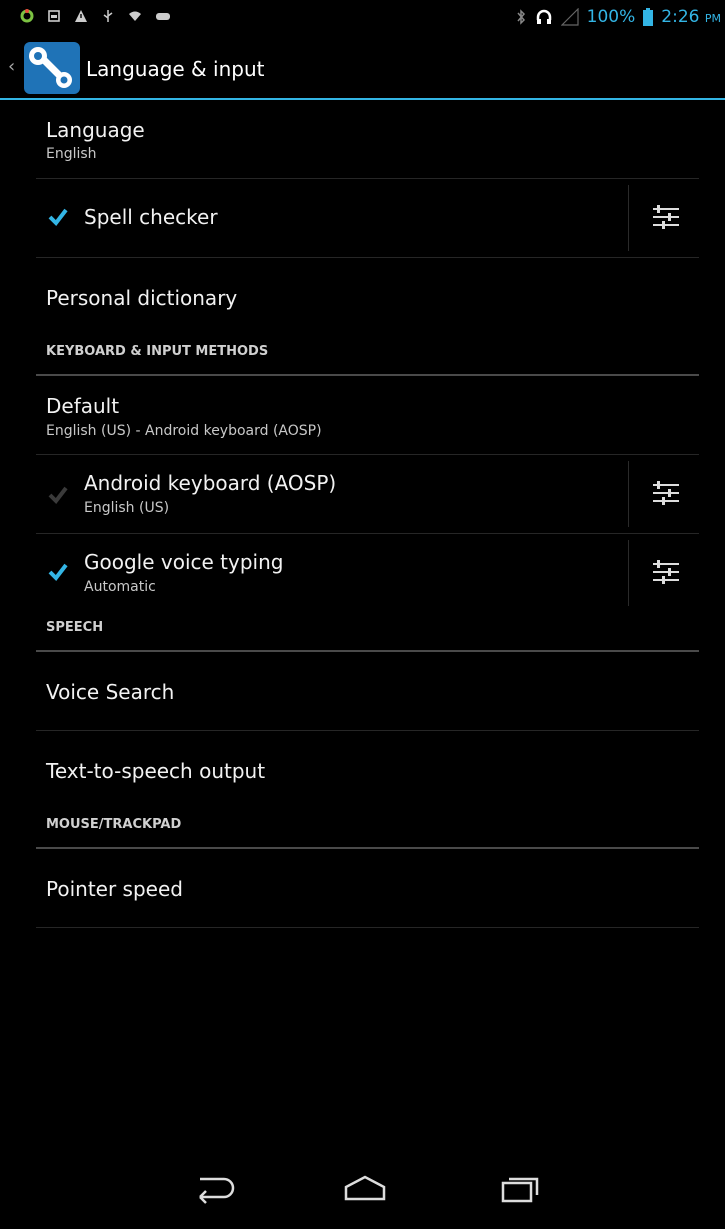 Image resolution: width=725 pixels, height=1229 pixels. What do you see at coordinates (367, 573) in the screenshot?
I see `google-voice-typing-item: Google voice typing Automatic` at bounding box center [367, 573].